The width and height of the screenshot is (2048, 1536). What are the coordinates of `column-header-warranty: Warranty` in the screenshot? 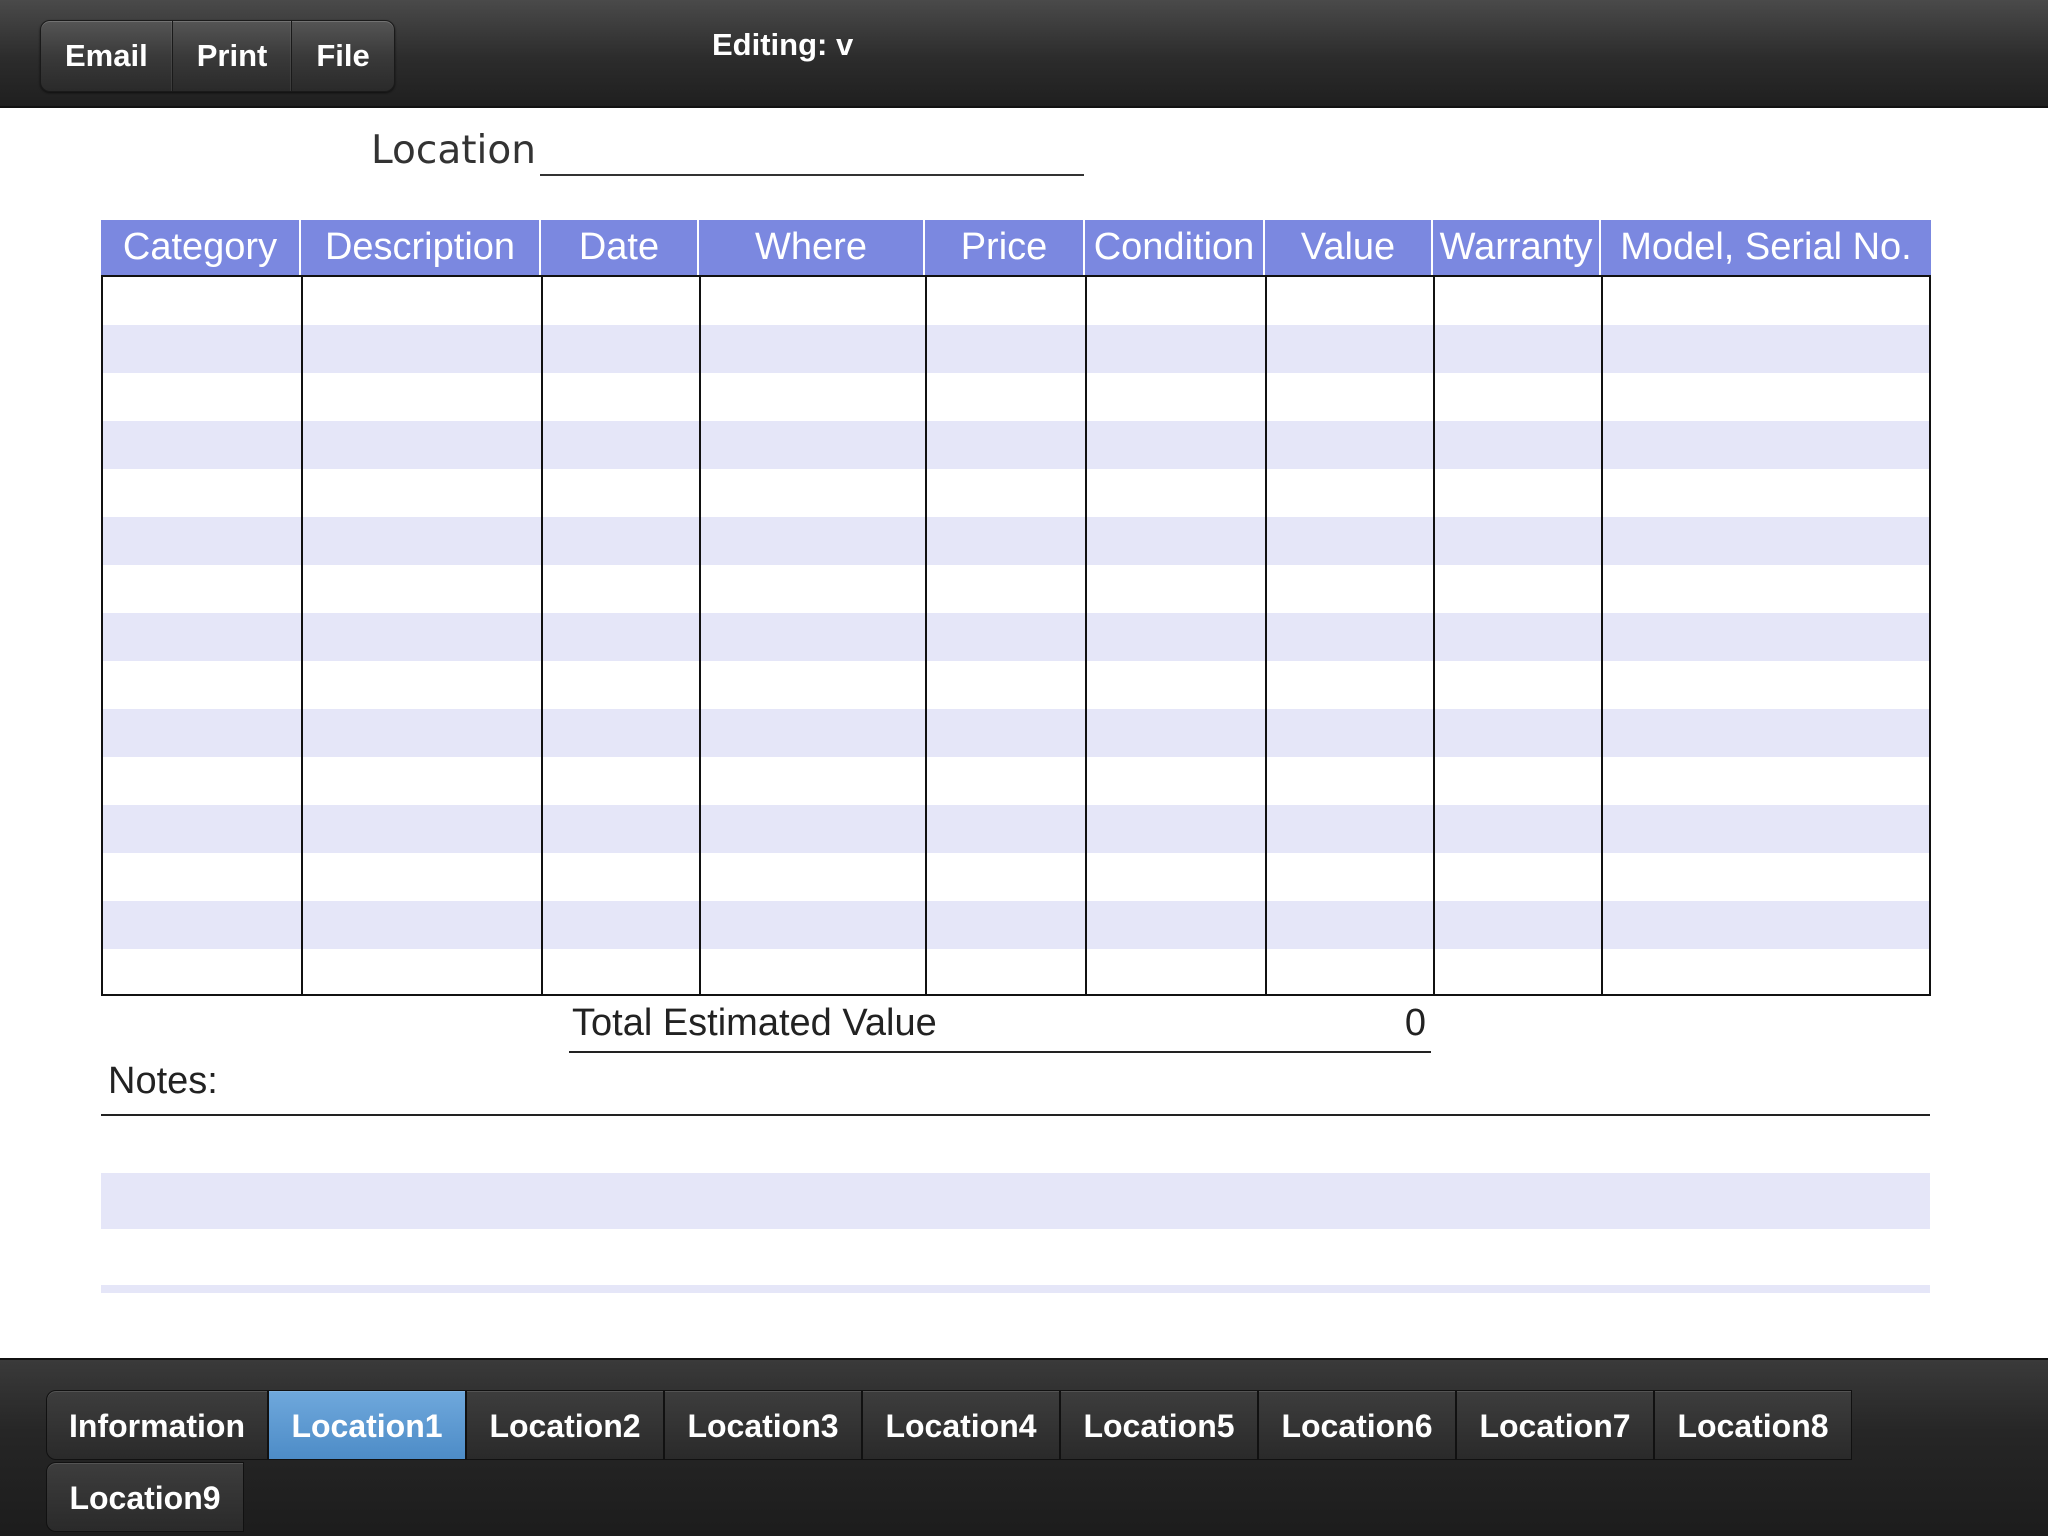 It's located at (1517, 247).